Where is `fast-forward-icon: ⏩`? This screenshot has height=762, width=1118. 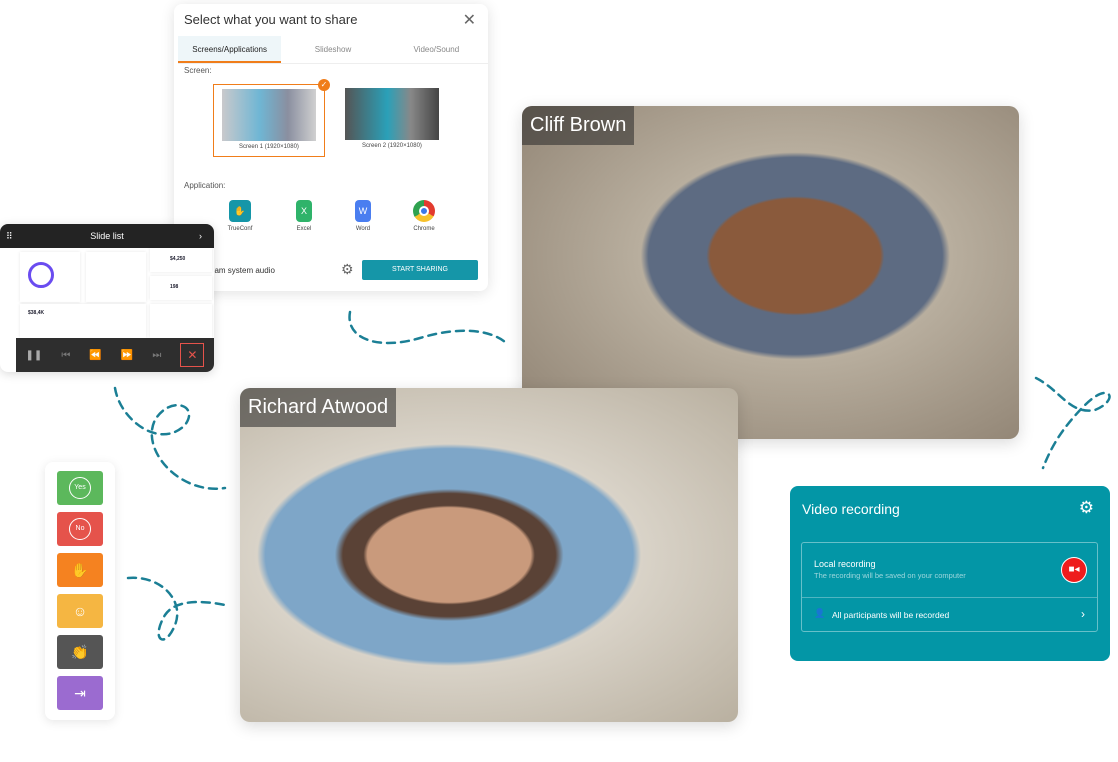
fast-forward-icon: ⏩ is located at coordinates (127, 355).